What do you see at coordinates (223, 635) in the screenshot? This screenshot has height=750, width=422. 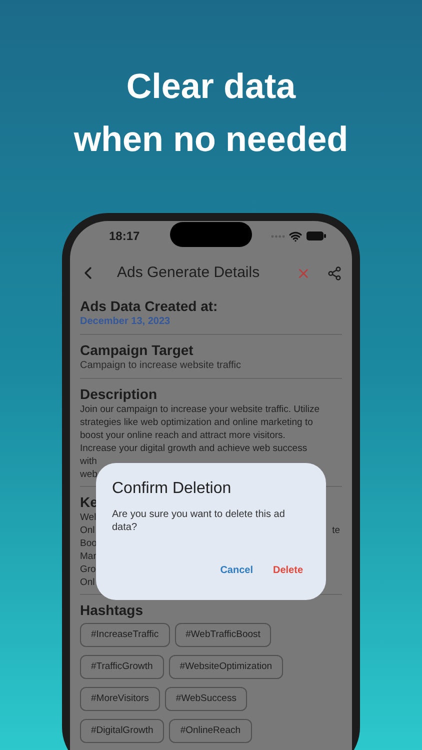 I see `hashtag-chip: #WebTrafficBoost` at bounding box center [223, 635].